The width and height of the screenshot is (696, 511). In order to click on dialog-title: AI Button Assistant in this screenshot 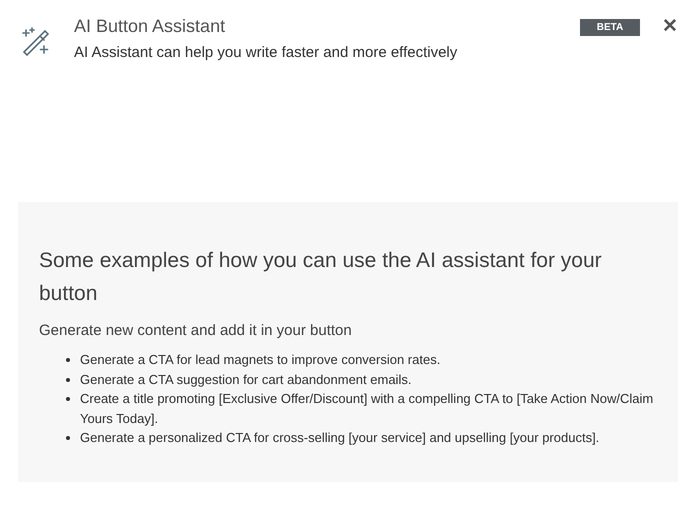, I will do `click(150, 26)`.